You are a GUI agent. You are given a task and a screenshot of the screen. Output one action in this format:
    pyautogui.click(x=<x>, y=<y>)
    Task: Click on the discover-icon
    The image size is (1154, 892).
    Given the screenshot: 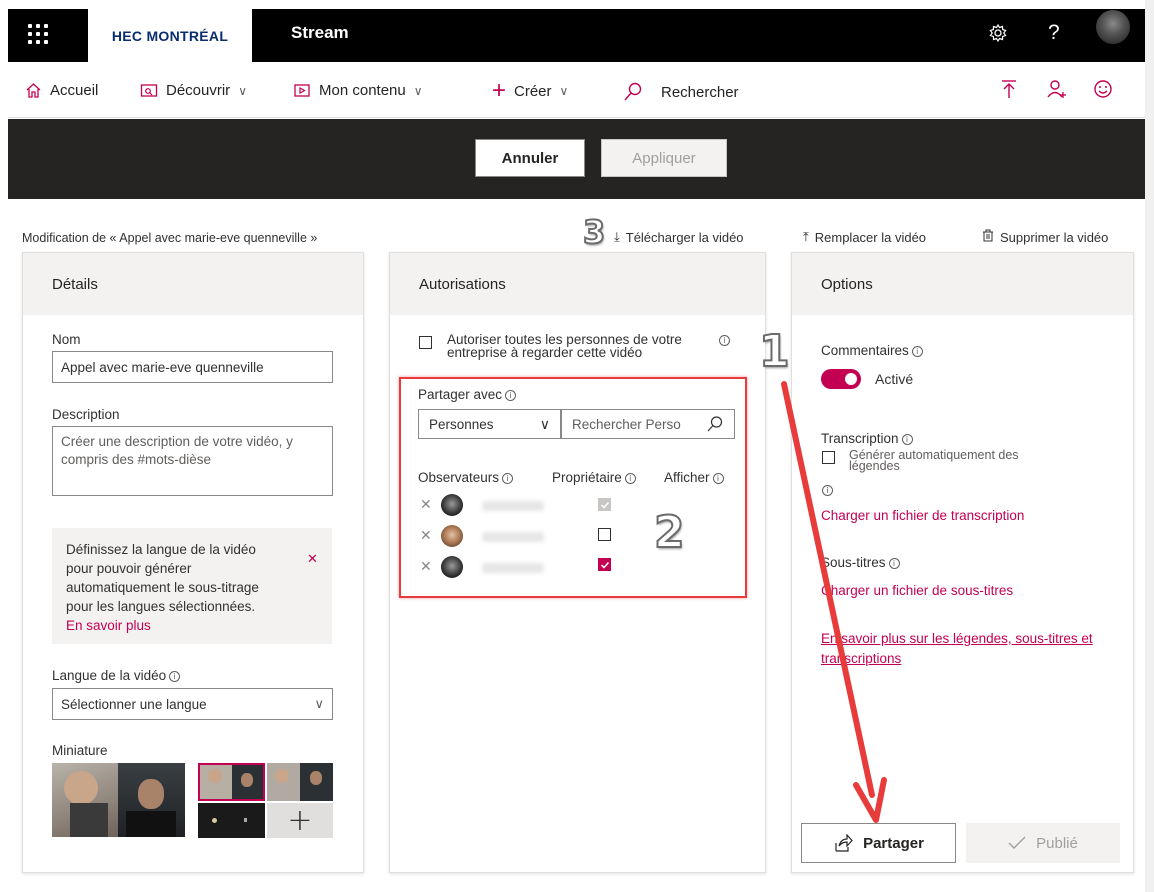 What is the action you would take?
    pyautogui.click(x=149, y=90)
    